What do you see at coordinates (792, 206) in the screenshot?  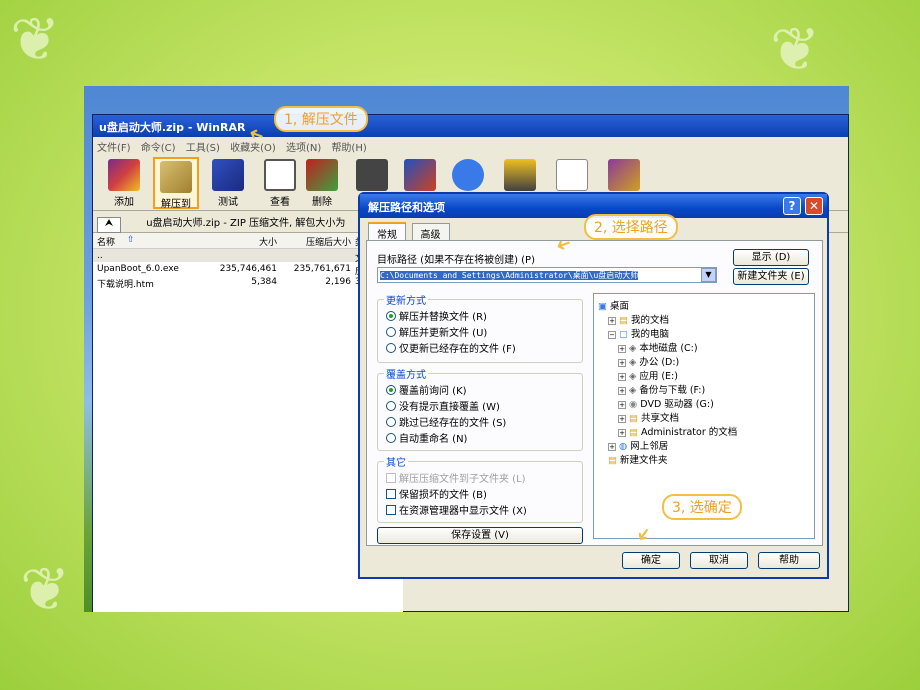 I see `help-icon: ?` at bounding box center [792, 206].